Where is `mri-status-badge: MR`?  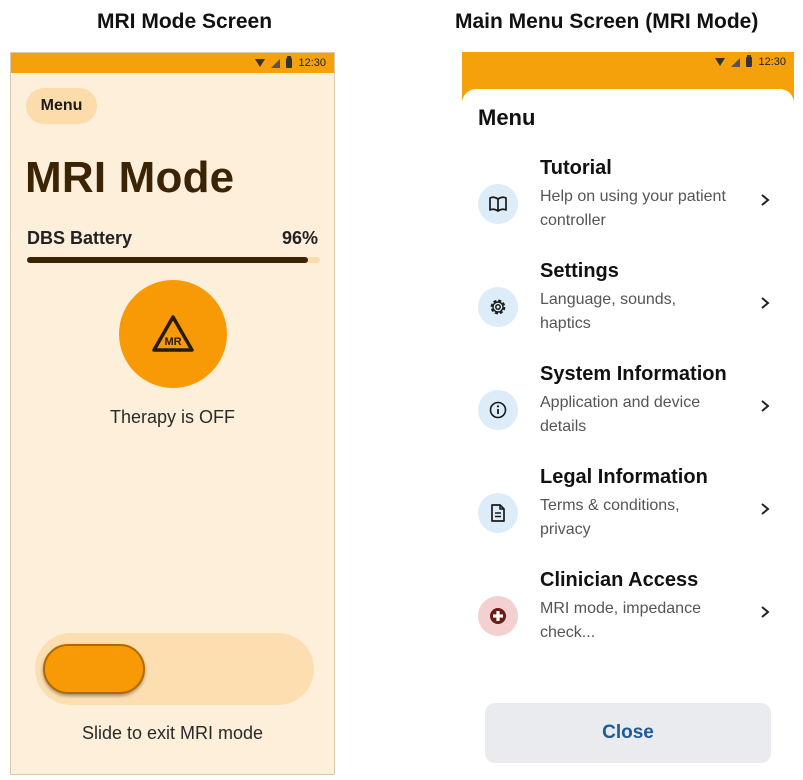 mri-status-badge: MR is located at coordinates (173, 334).